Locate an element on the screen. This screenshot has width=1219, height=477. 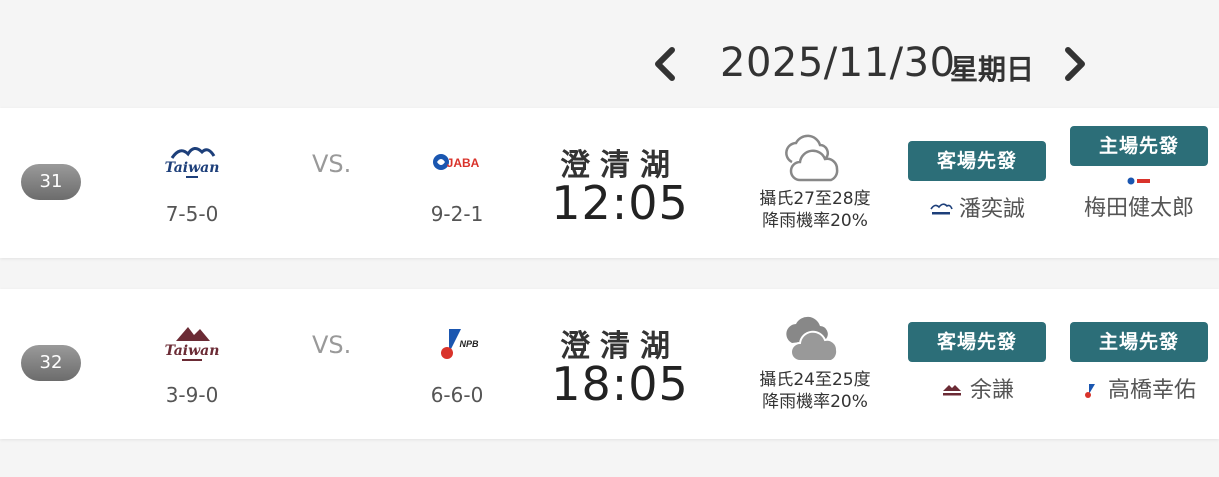
weather-info: 攝氏27至28度 降雨機率20% is located at coordinates (815, 210).